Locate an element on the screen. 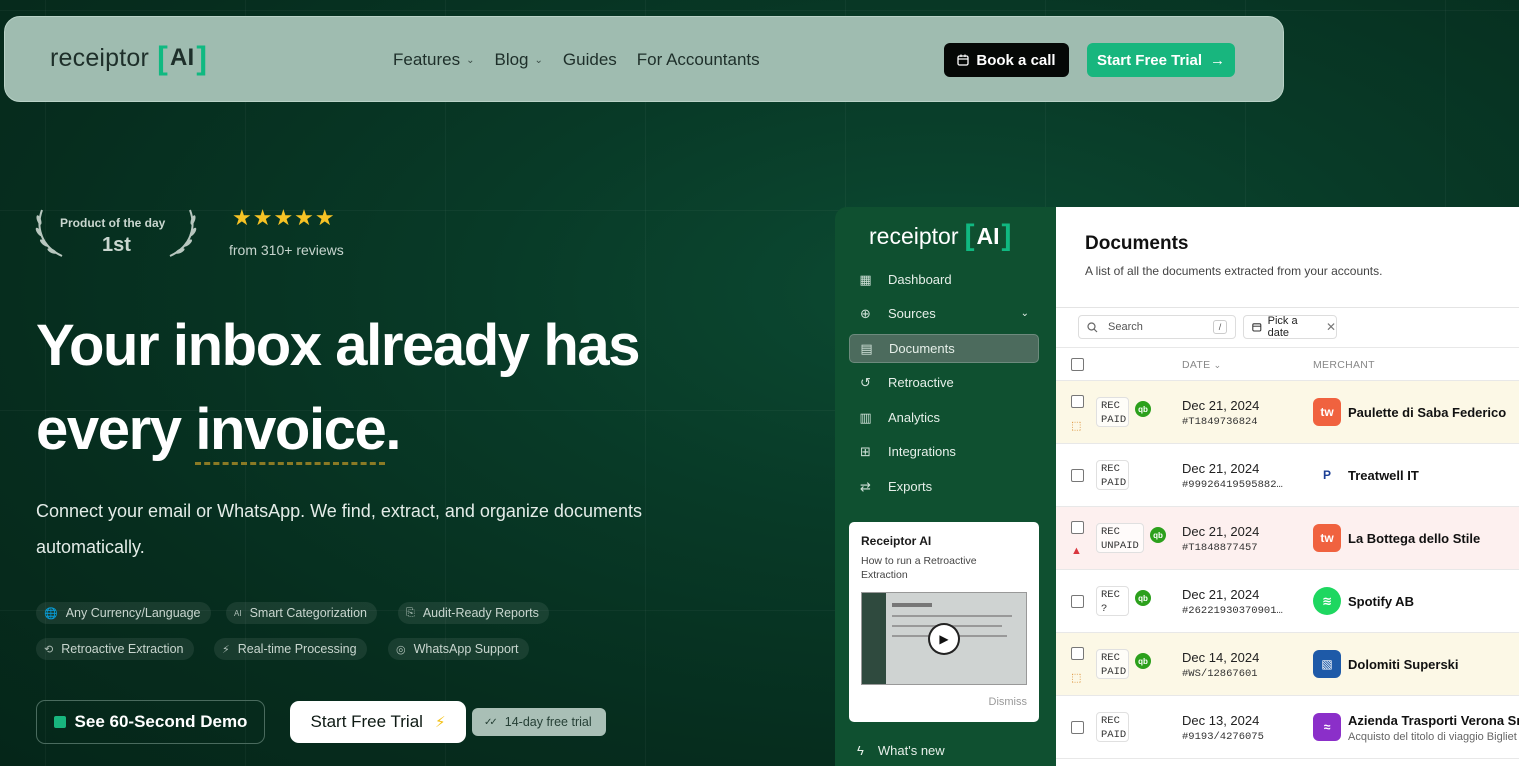  badge-label: Product of the day is located at coordinates (113, 223).